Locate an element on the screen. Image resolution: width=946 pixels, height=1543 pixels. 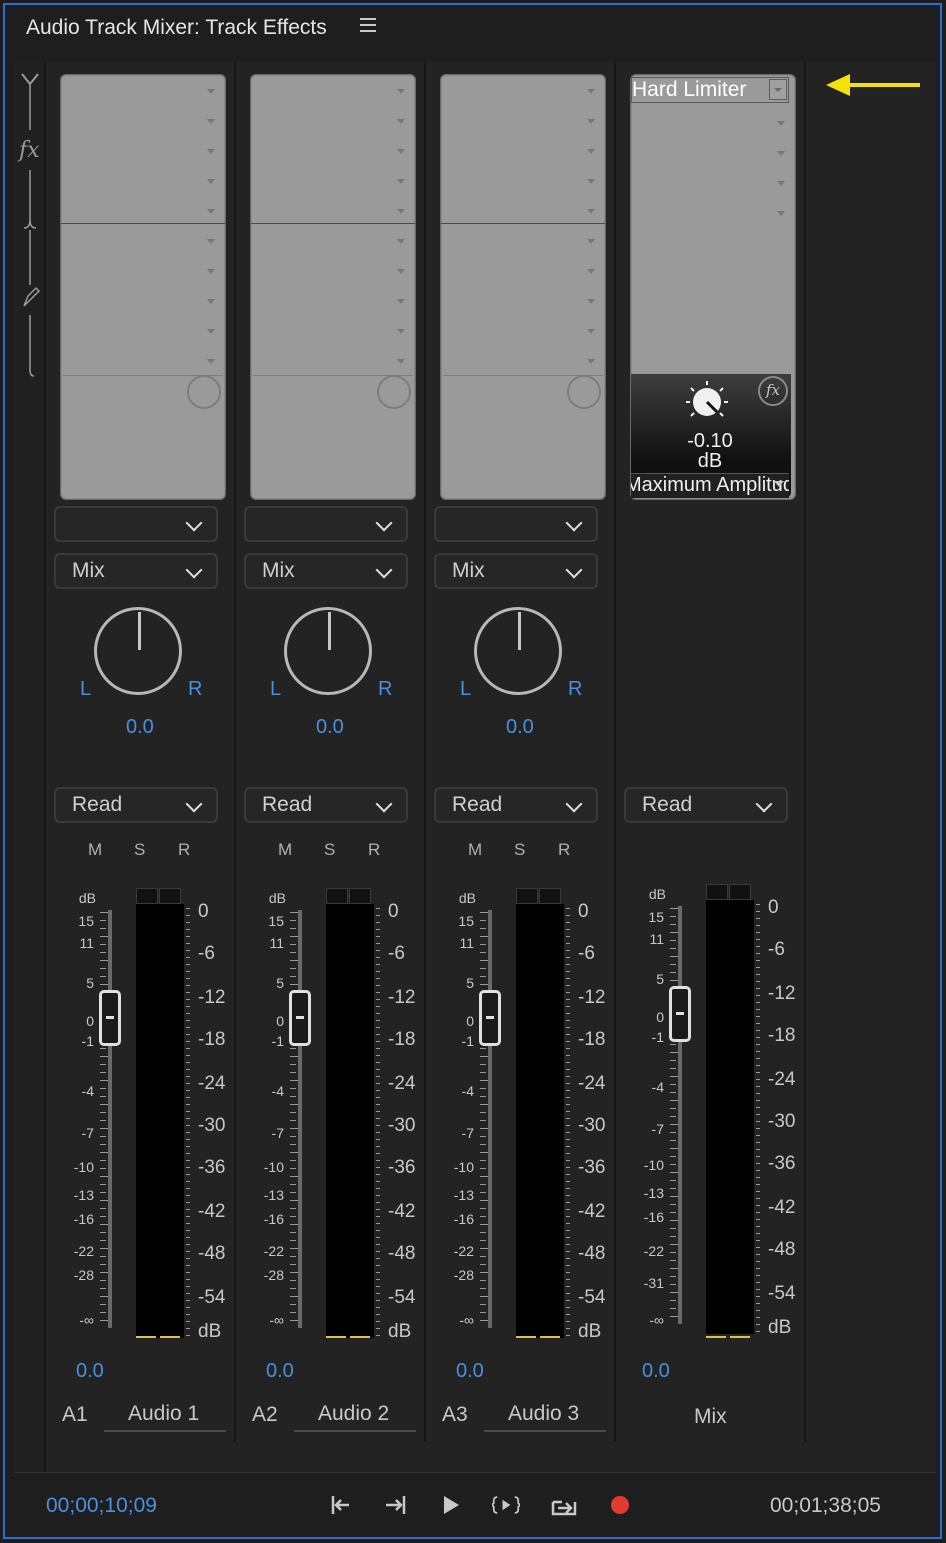
volume-value-a2: 0.0 is located at coordinates (280, 1371).